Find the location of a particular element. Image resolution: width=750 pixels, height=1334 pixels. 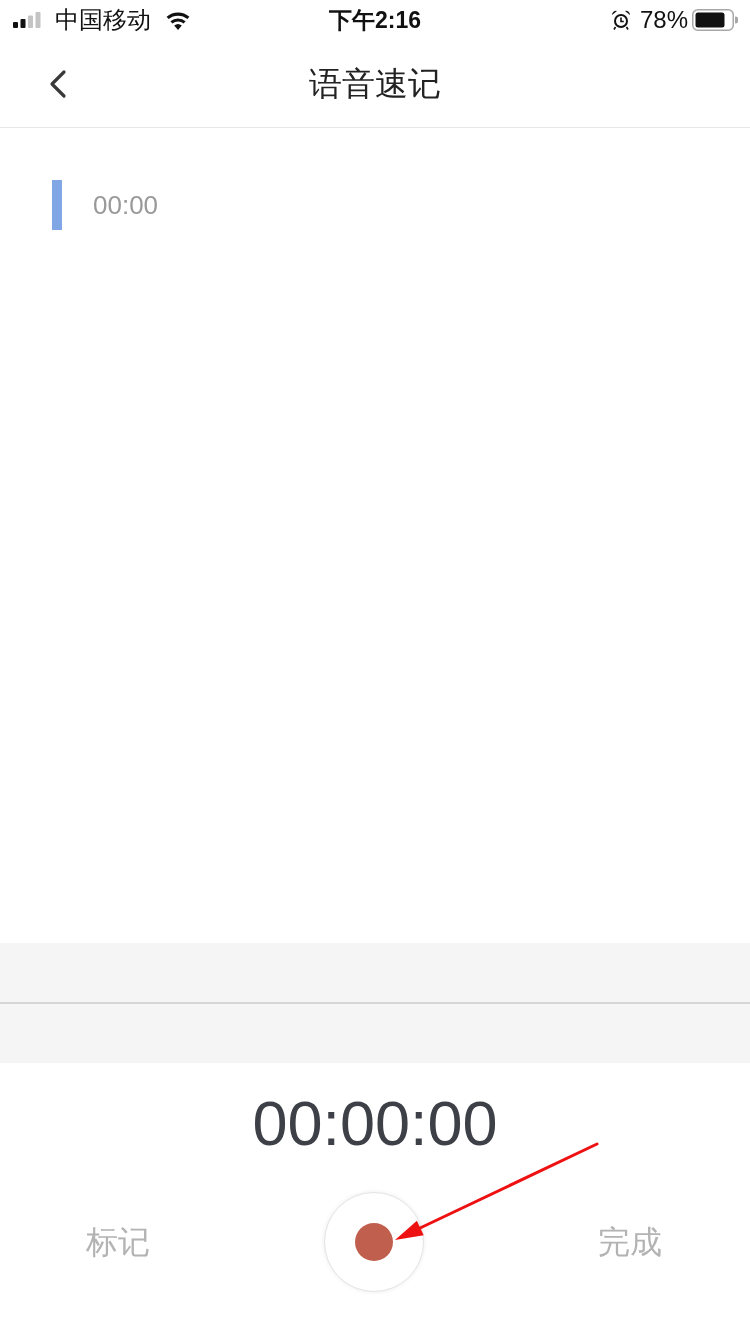

record-dot-icon is located at coordinates (374, 1242).